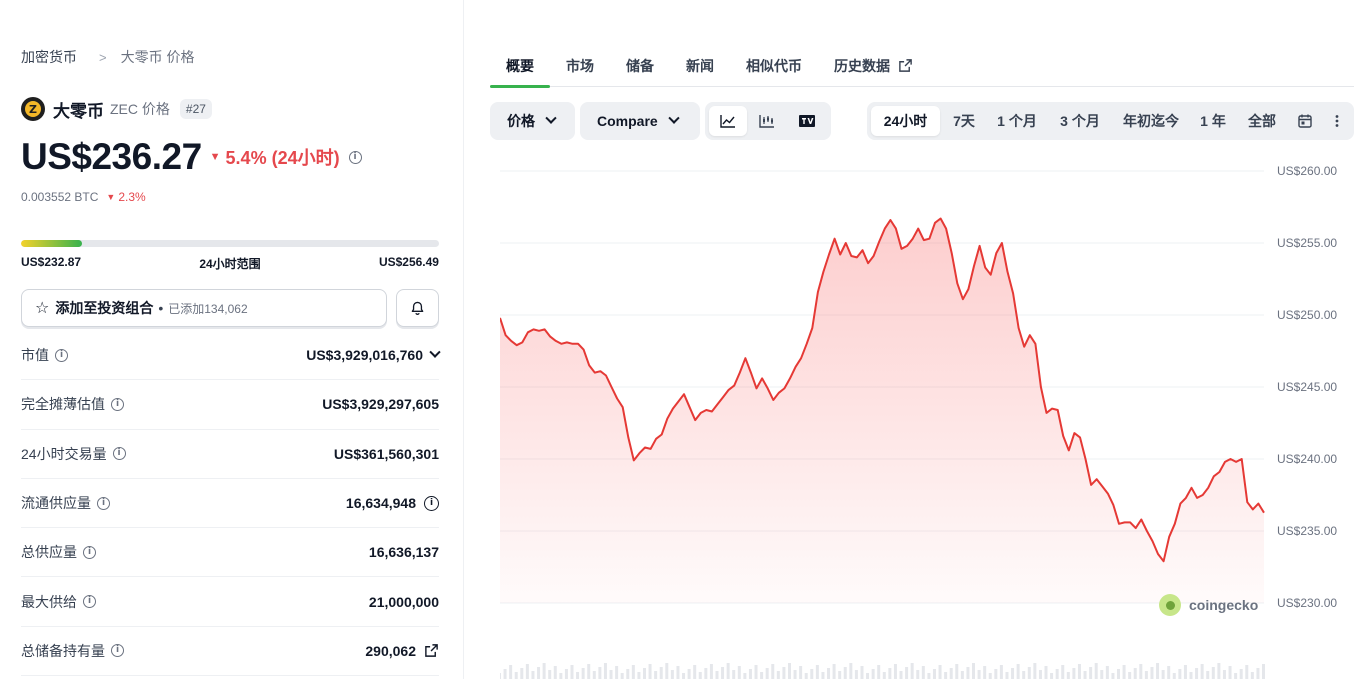 Image resolution: width=1364 pixels, height=679 pixels. What do you see at coordinates (520, 66) in the screenshot?
I see `tab-overview: 概要` at bounding box center [520, 66].